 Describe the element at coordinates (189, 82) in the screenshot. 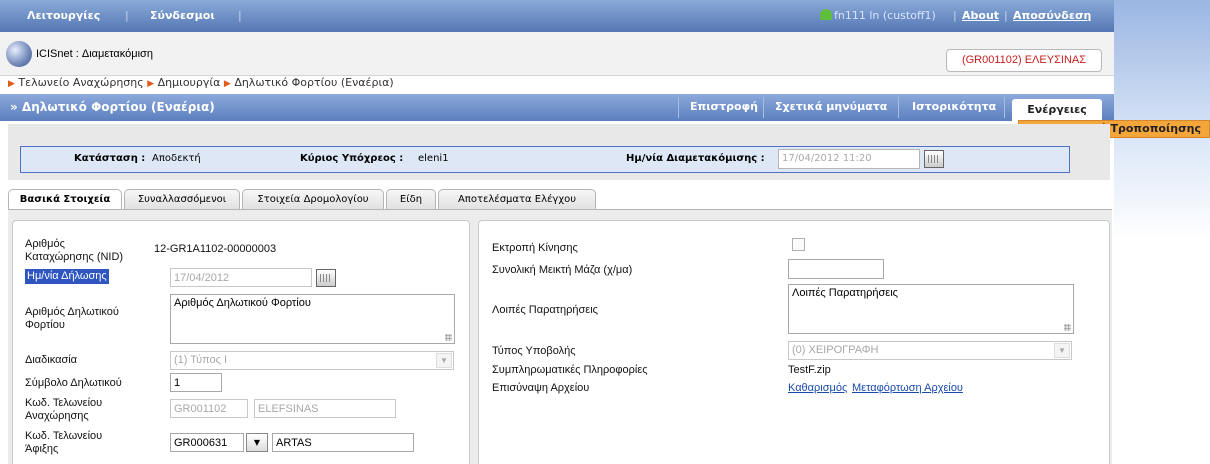

I see `breadcrumb-item: Δημιουργία` at that location.